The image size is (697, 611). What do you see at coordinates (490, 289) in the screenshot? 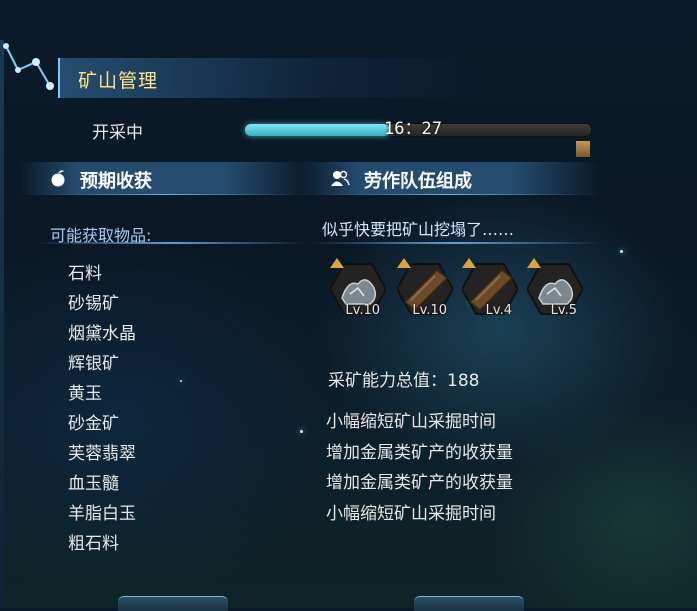
I see `worker-slot: Lv.4` at bounding box center [490, 289].